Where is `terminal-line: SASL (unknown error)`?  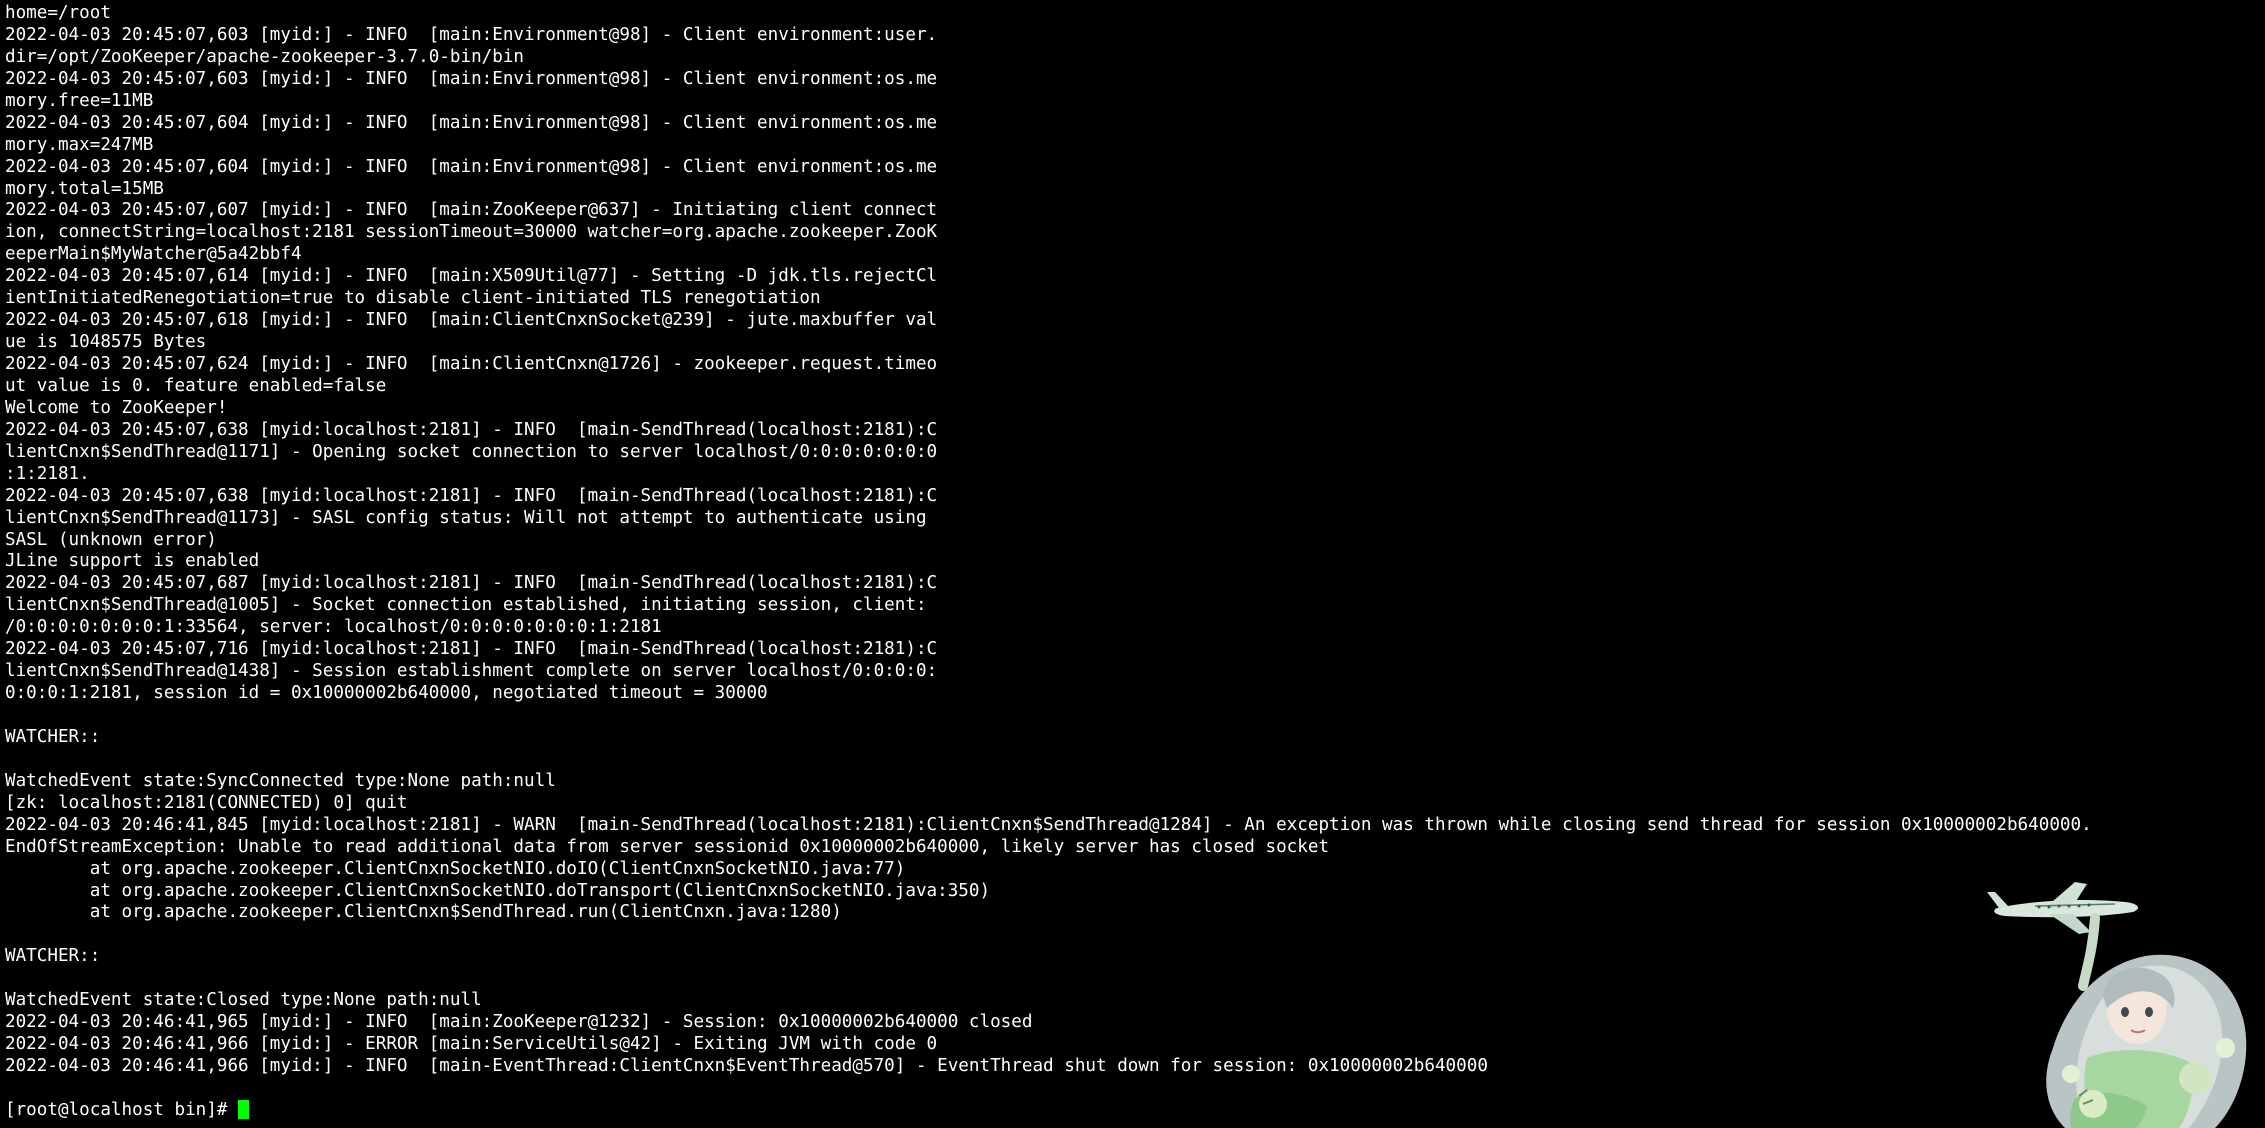
terminal-line: SASL (unknown error) is located at coordinates (111, 539).